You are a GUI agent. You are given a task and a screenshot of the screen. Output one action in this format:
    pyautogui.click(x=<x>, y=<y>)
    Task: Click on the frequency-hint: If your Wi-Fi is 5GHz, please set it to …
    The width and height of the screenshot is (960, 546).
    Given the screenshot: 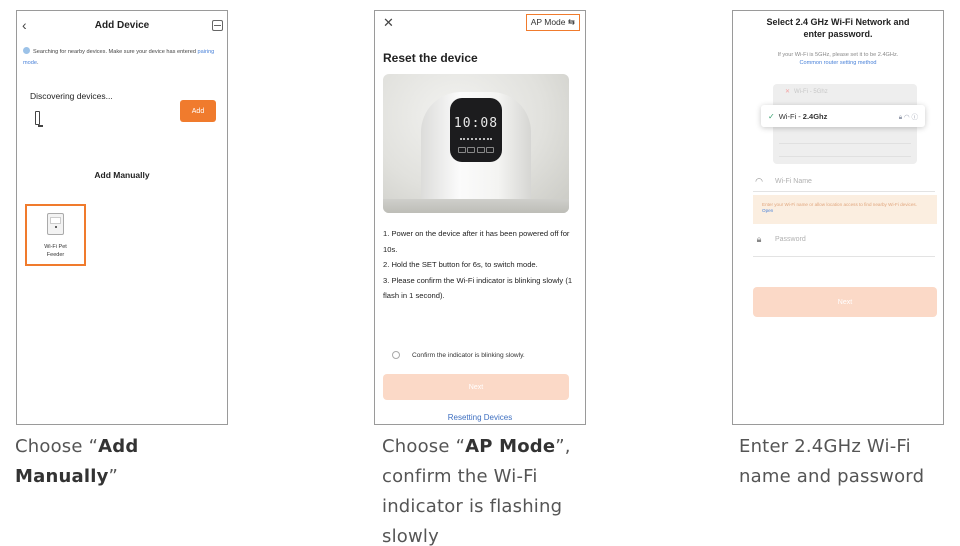 What is the action you would take?
    pyautogui.click(x=838, y=59)
    